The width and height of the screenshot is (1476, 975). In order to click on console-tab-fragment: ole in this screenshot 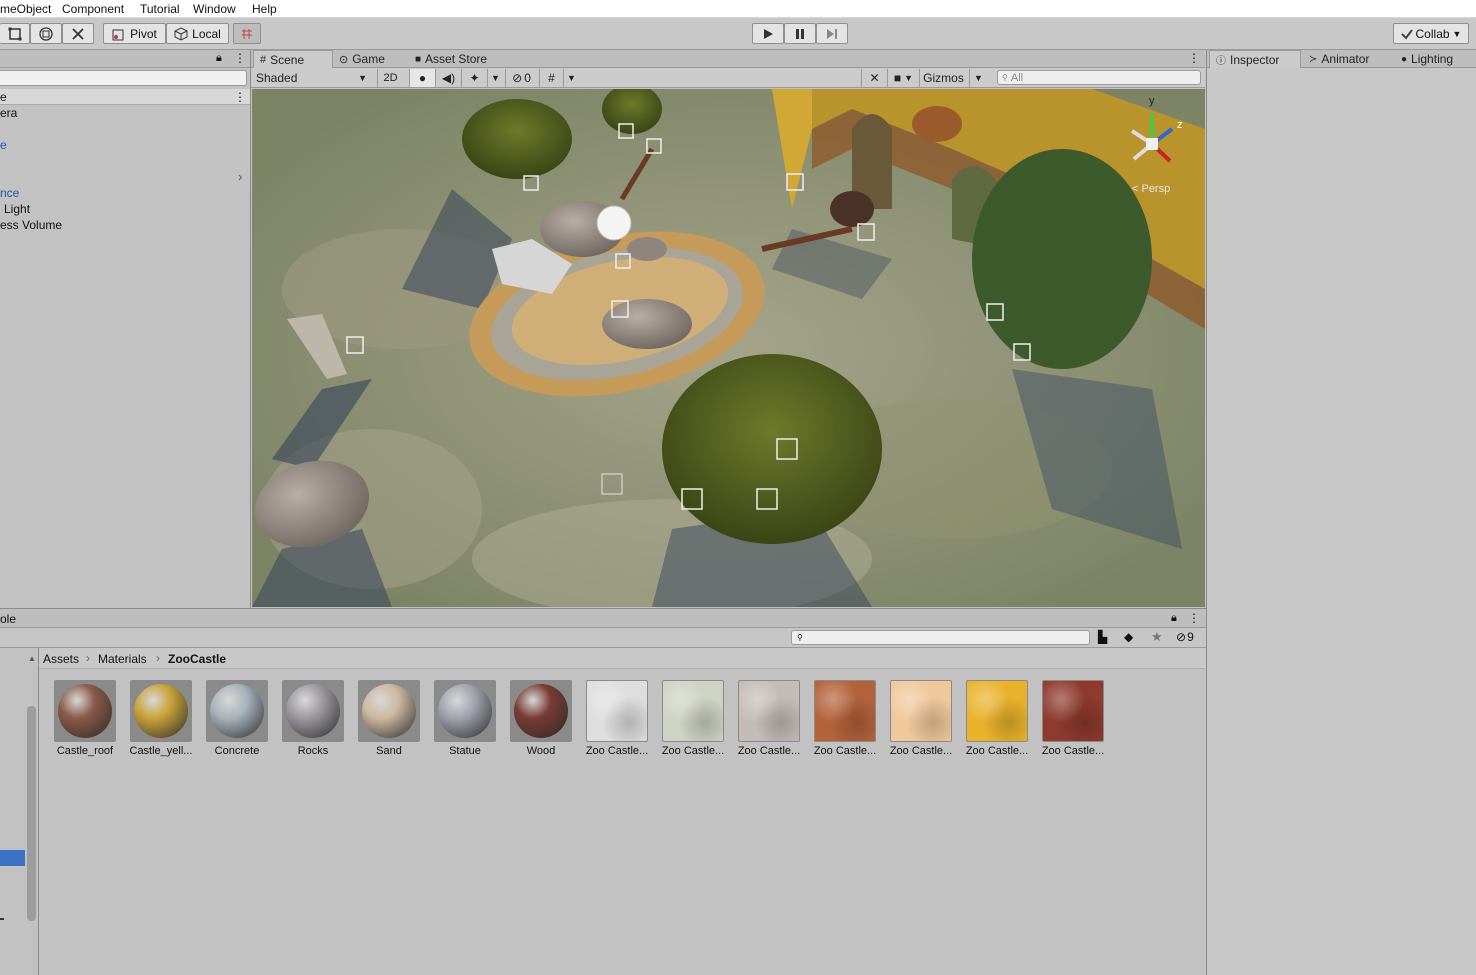, I will do `click(8, 619)`.